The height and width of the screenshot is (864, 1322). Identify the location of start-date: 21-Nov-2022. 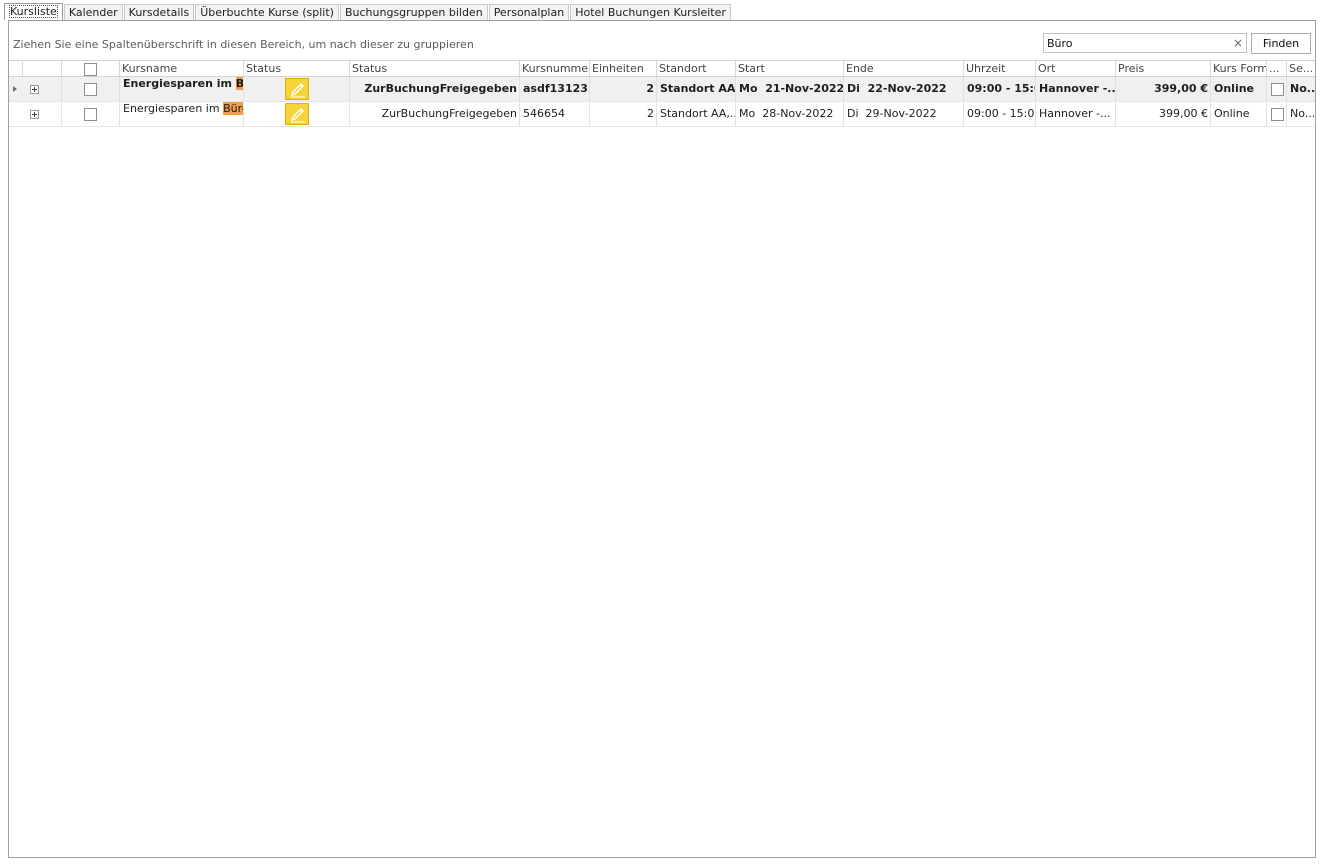
(804, 88).